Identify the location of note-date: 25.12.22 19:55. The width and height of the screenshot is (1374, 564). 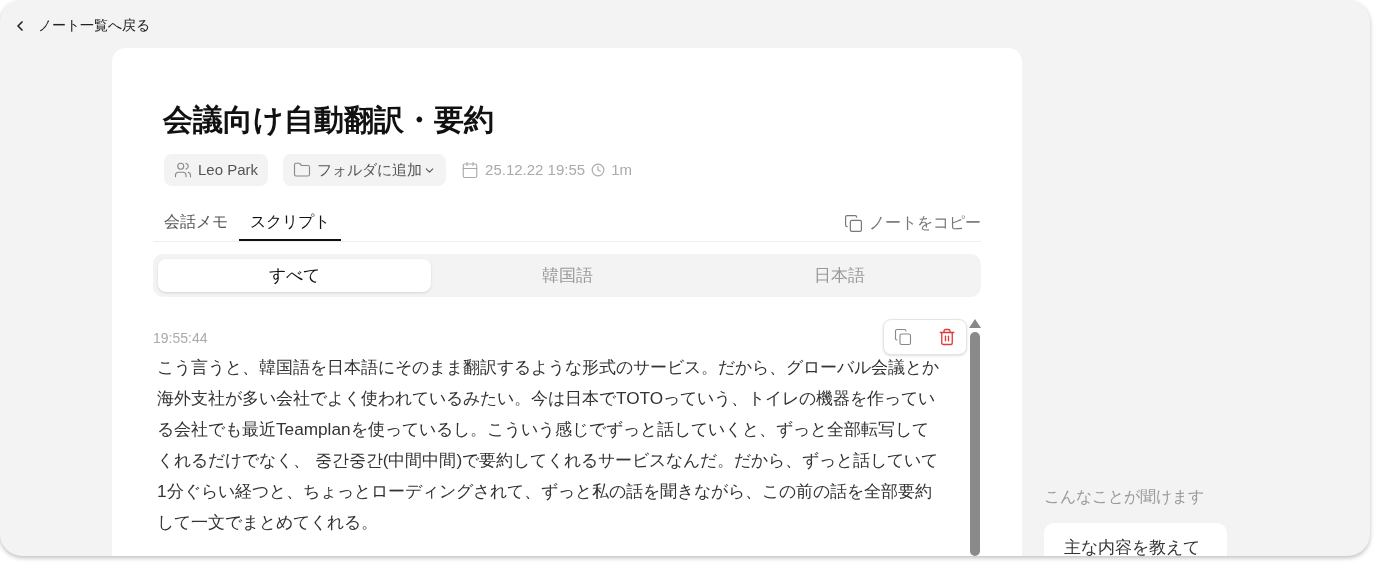
(535, 169).